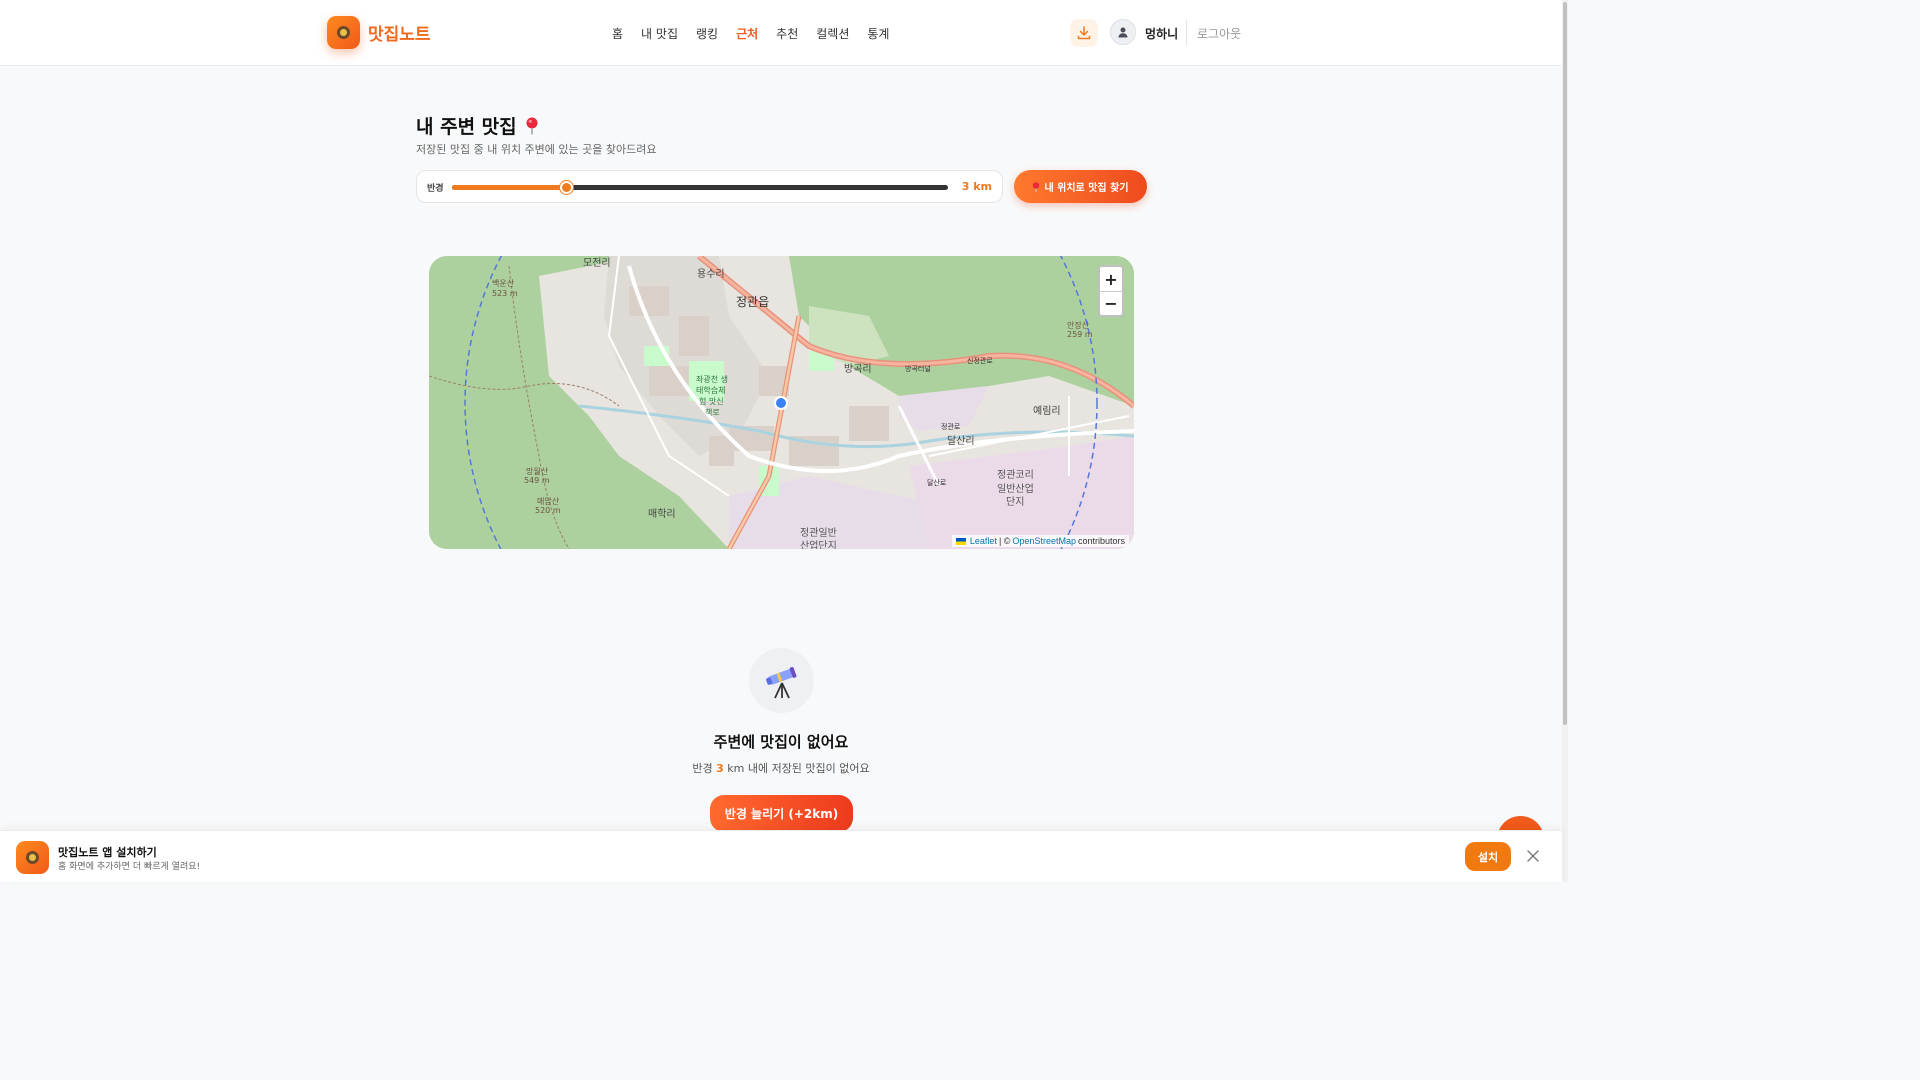  Describe the element at coordinates (753, 302) in the screenshot. I see `map-label-town: 정관읍` at that location.